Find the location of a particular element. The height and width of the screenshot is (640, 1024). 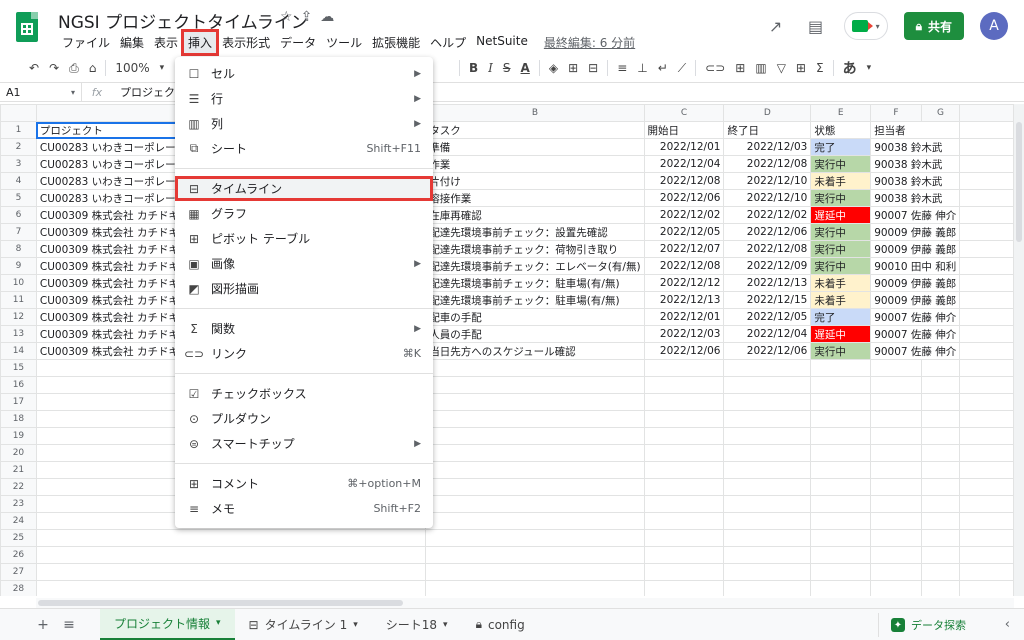

column-header: B is located at coordinates (535, 113).